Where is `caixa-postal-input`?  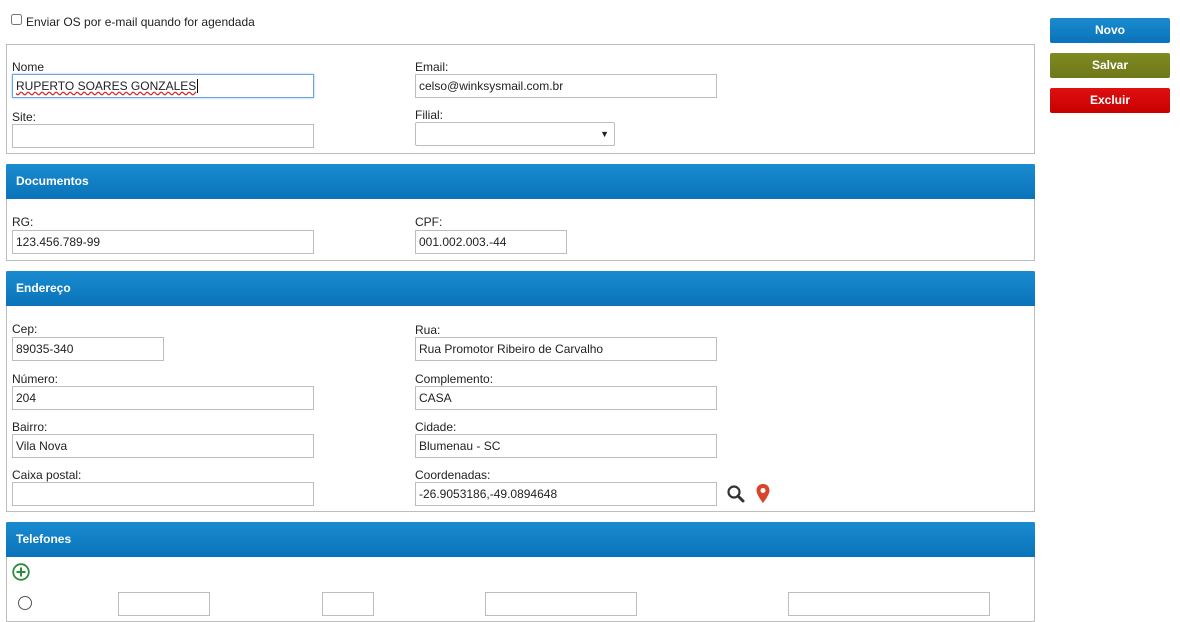 caixa-postal-input is located at coordinates (163, 494).